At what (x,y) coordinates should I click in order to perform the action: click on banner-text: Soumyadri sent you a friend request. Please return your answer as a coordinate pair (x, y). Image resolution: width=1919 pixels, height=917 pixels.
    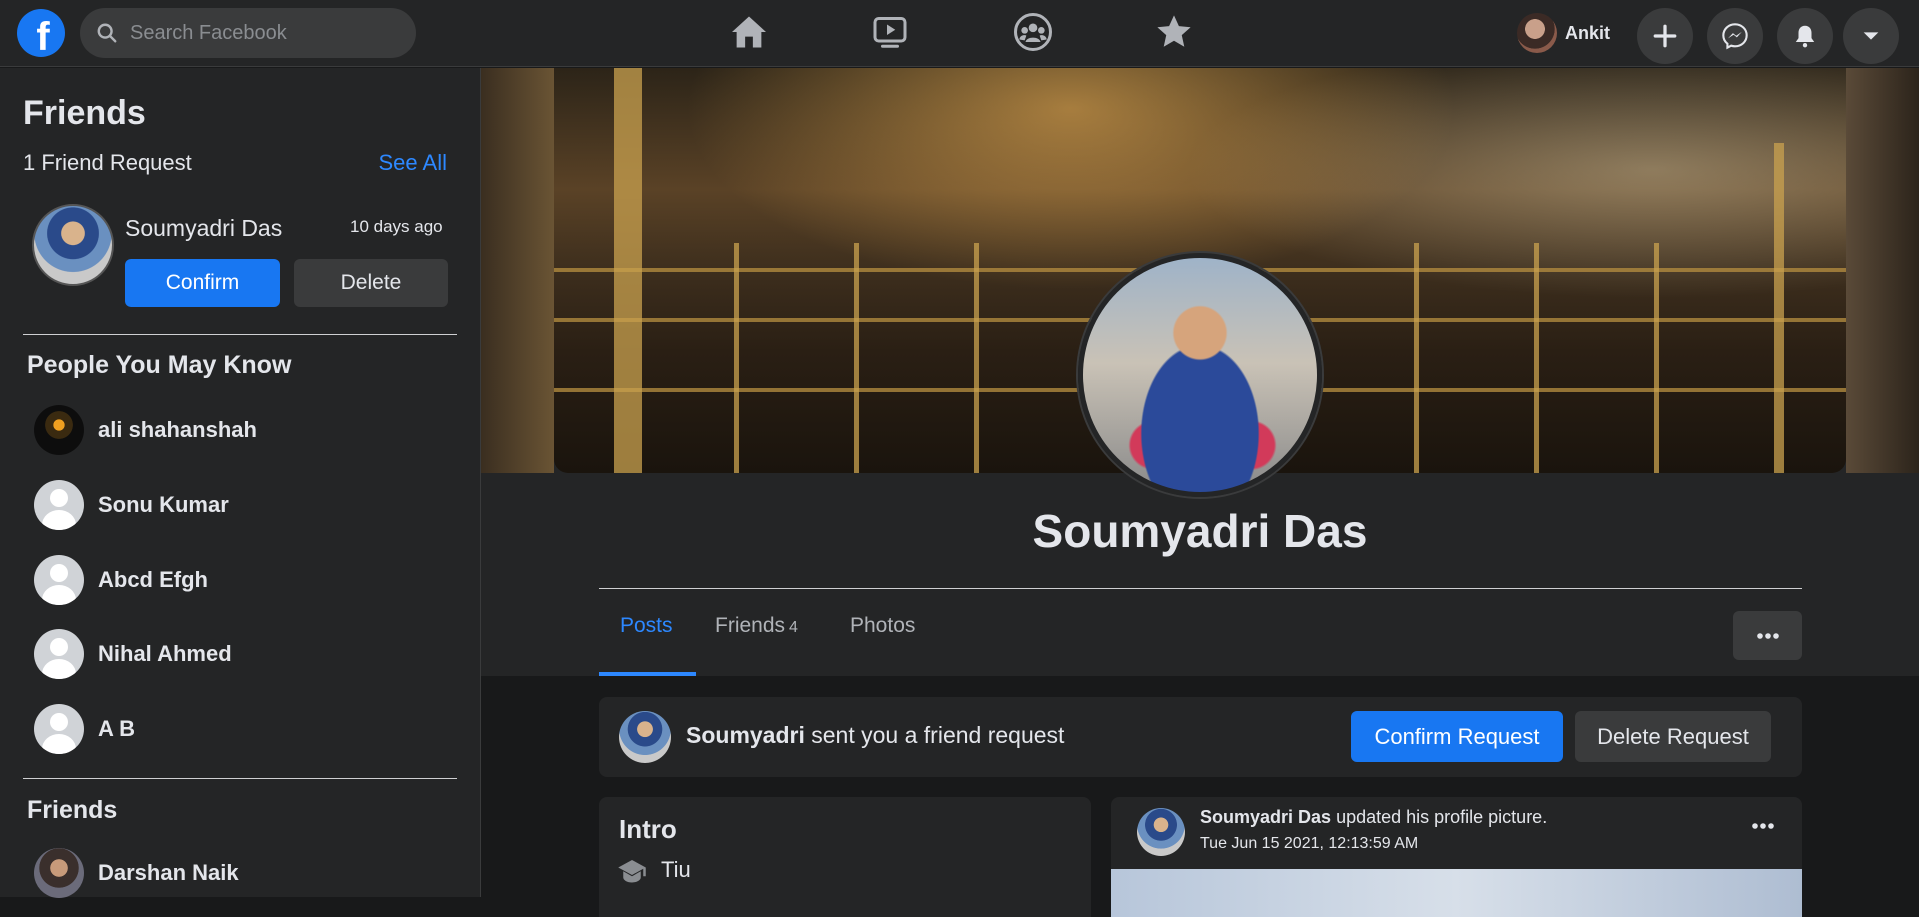
    Looking at the image, I should click on (875, 735).